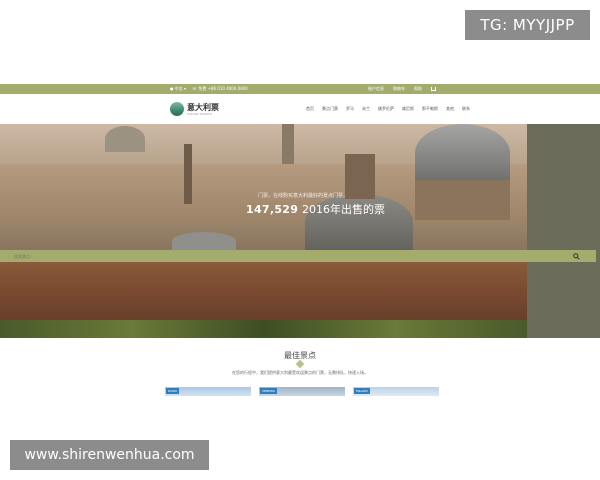 The width and height of the screenshot is (600, 480). I want to click on card-tag: MILANO, so click(362, 391).